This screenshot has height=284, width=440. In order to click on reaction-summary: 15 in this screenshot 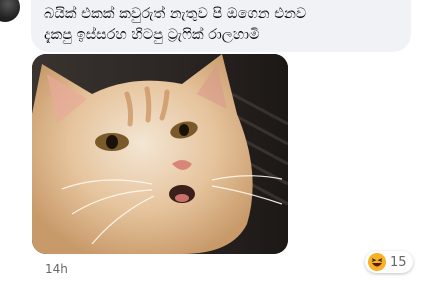, I will do `click(389, 262)`.